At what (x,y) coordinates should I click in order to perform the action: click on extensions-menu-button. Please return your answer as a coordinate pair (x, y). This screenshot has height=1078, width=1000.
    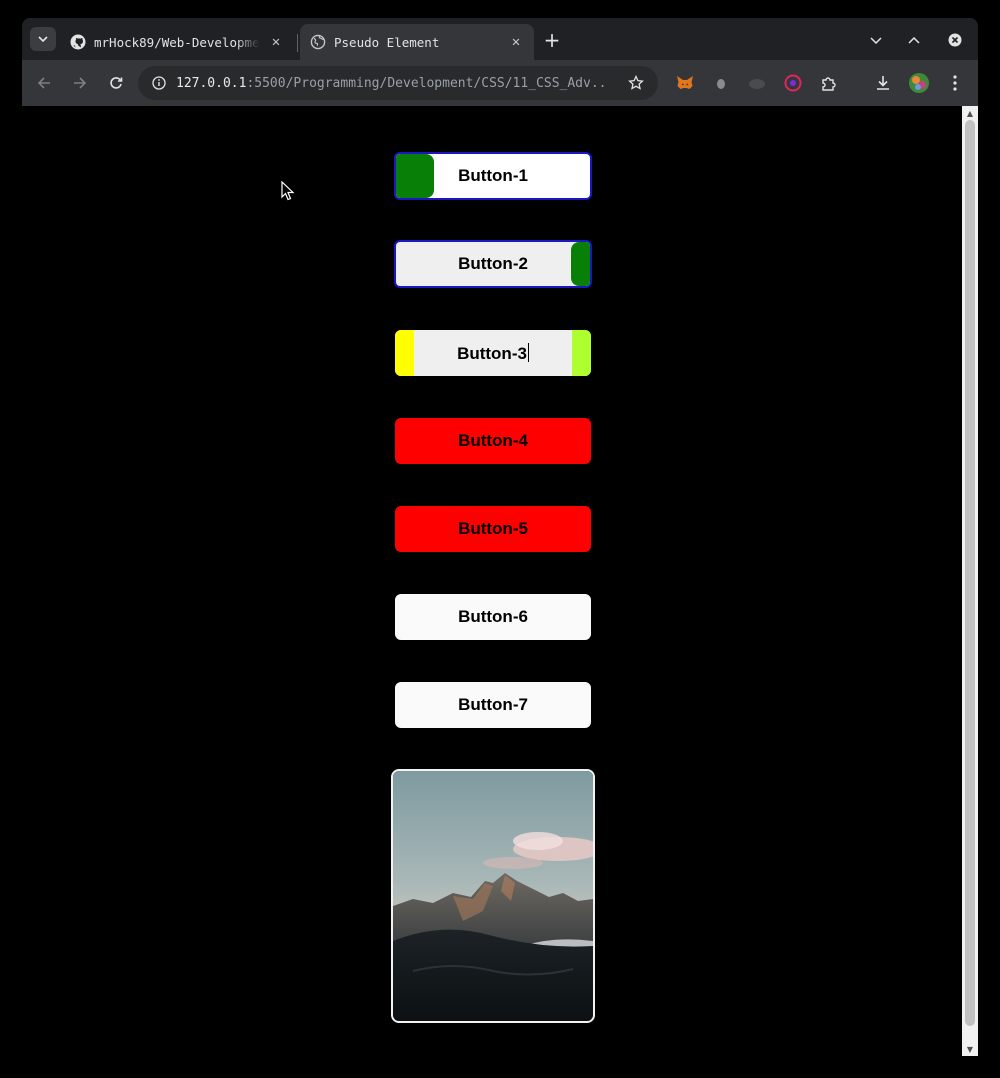
    Looking at the image, I should click on (829, 83).